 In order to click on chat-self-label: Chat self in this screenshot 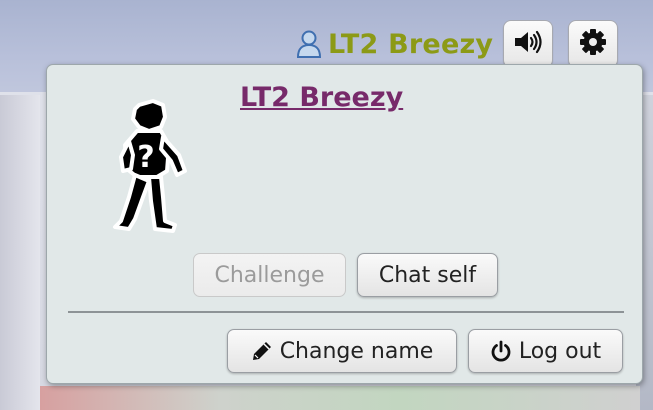, I will do `click(427, 275)`.